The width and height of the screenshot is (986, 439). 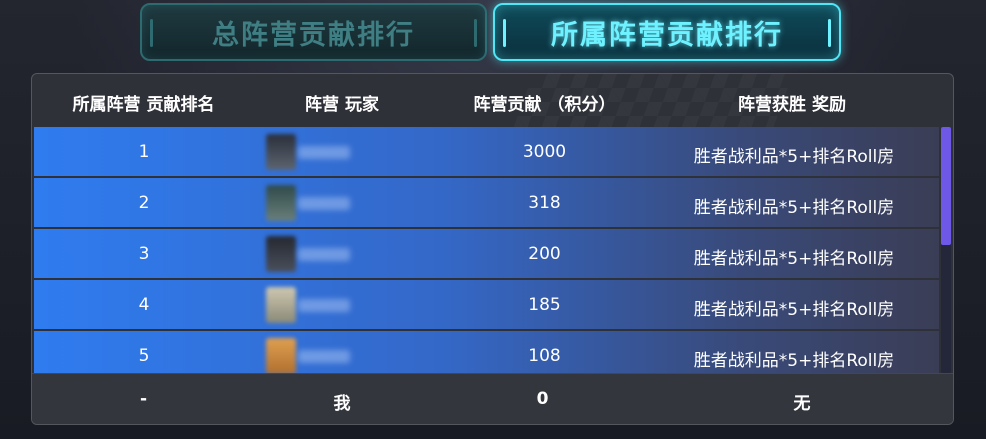 What do you see at coordinates (544, 305) in the screenshot?
I see `score-cell: 185` at bounding box center [544, 305].